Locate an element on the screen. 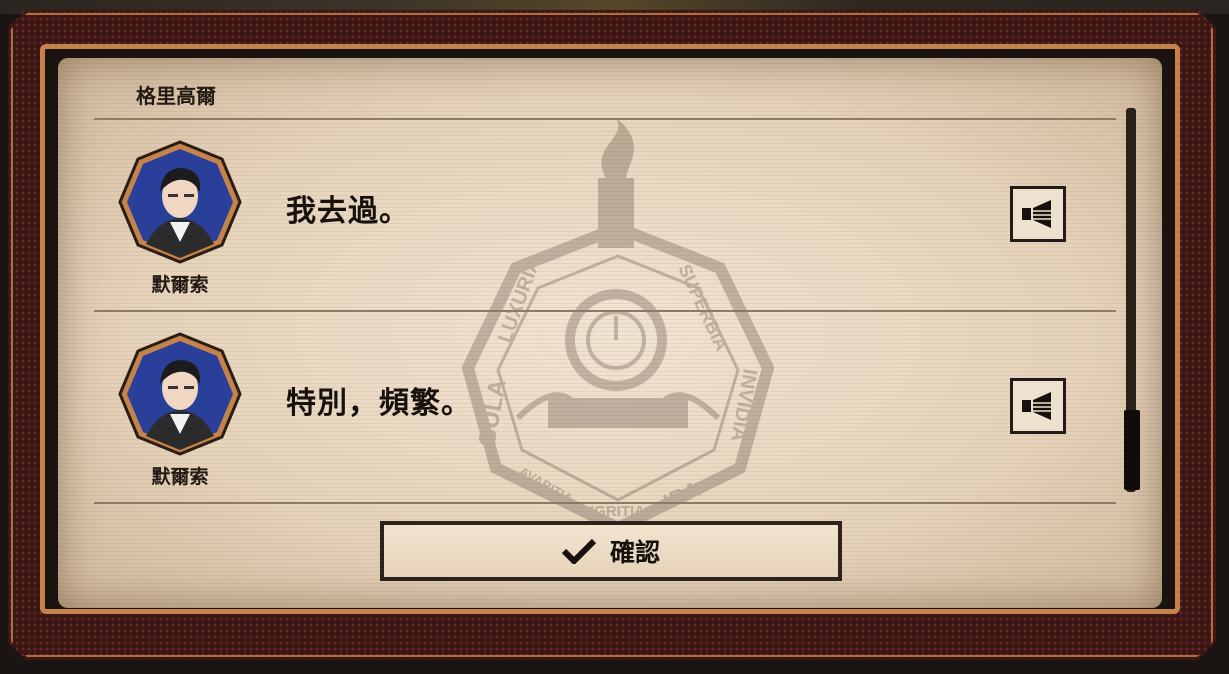 This screenshot has width=1229, height=674. dialog-line: 我去過。 is located at coordinates (348, 211).